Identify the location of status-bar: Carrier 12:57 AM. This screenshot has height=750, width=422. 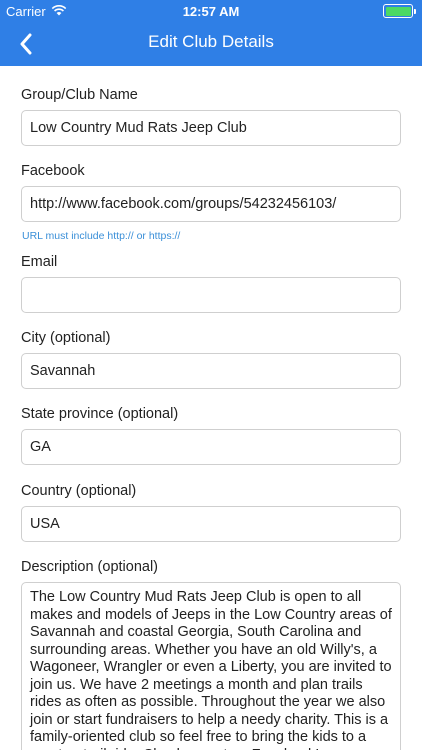
(211, 11).